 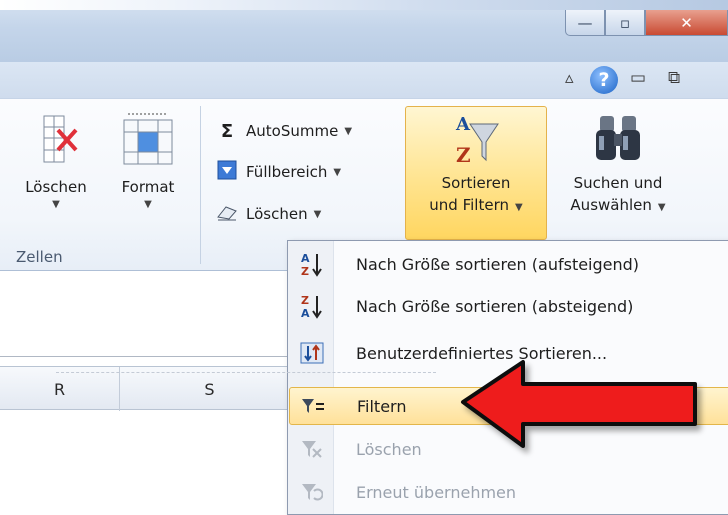 I want to click on format-cells-button: Format ▼, so click(x=148, y=159).